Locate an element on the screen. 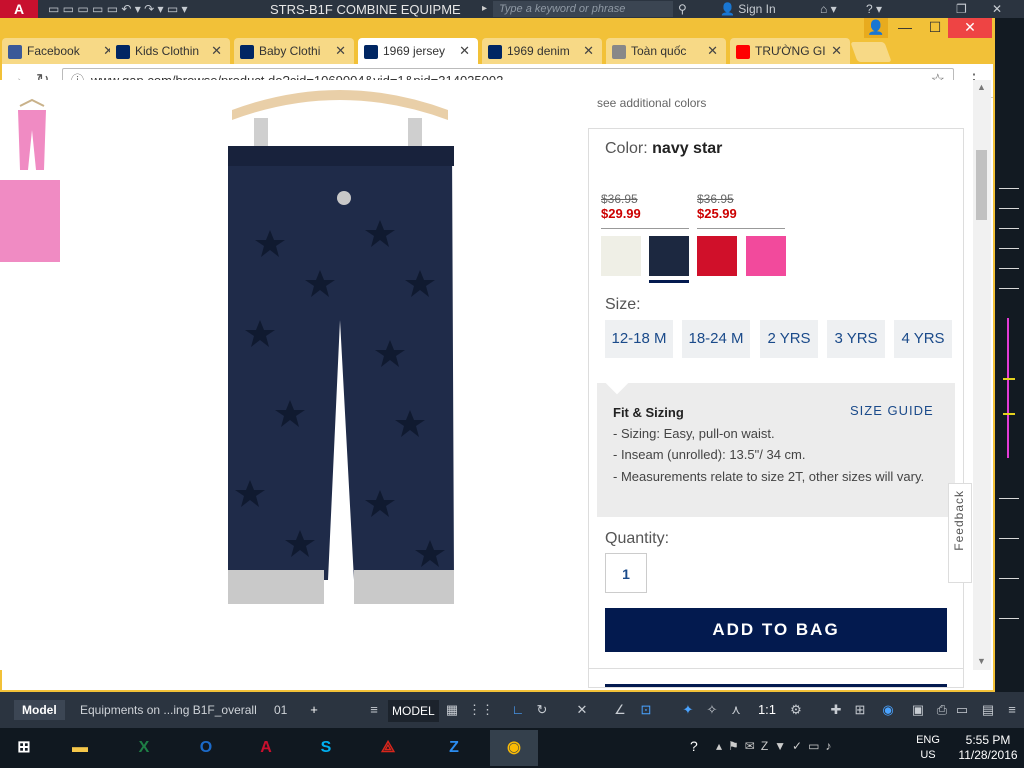 This screenshot has height=768, width=1024. autocad-app-icon: A is located at coordinates (266, 748).